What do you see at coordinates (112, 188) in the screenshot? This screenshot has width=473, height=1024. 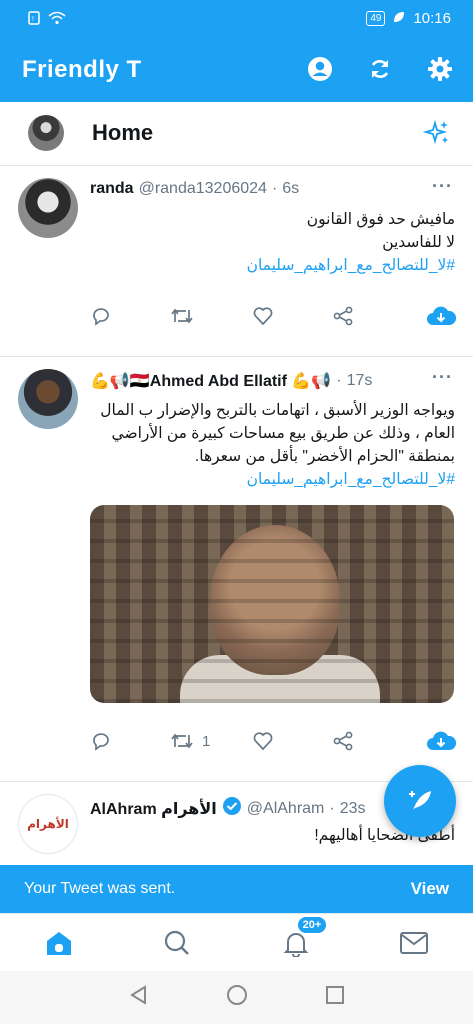 I see `author-name: randa` at bounding box center [112, 188].